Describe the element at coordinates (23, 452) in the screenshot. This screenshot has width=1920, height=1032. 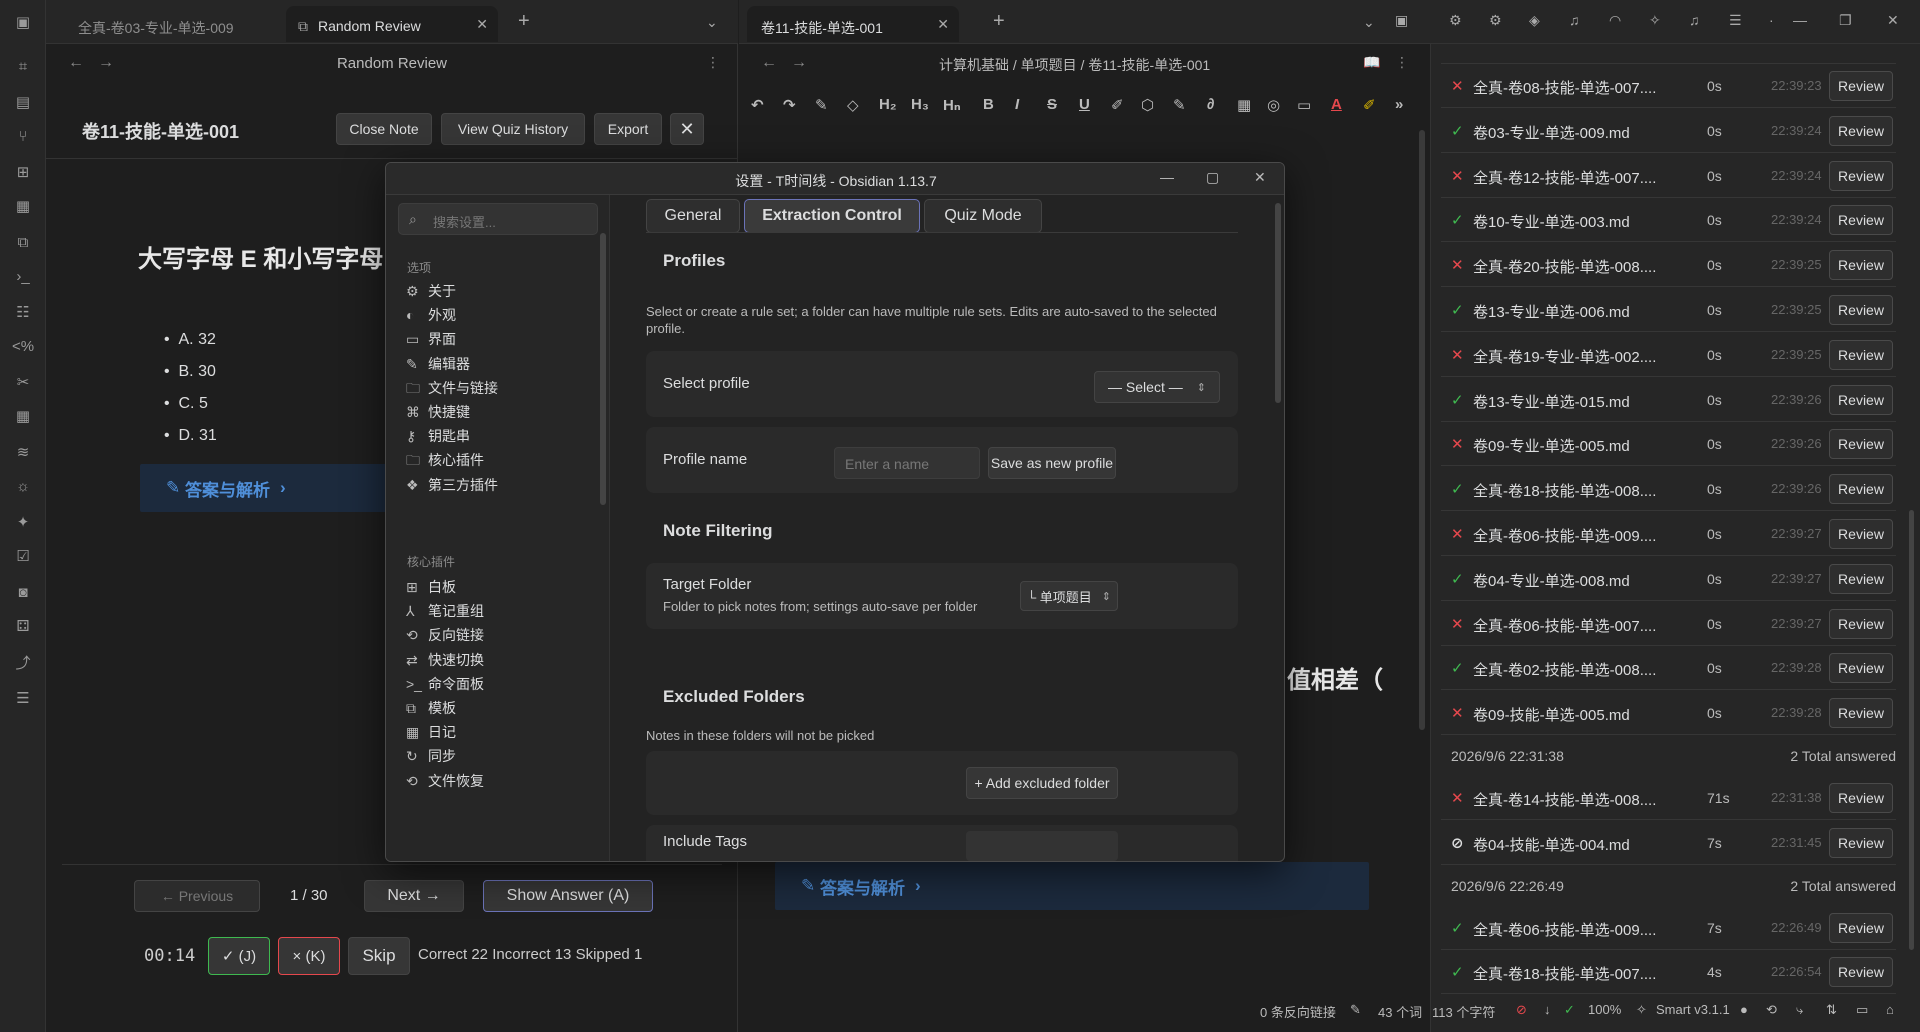
I see `wifi-icon: ≋` at that location.